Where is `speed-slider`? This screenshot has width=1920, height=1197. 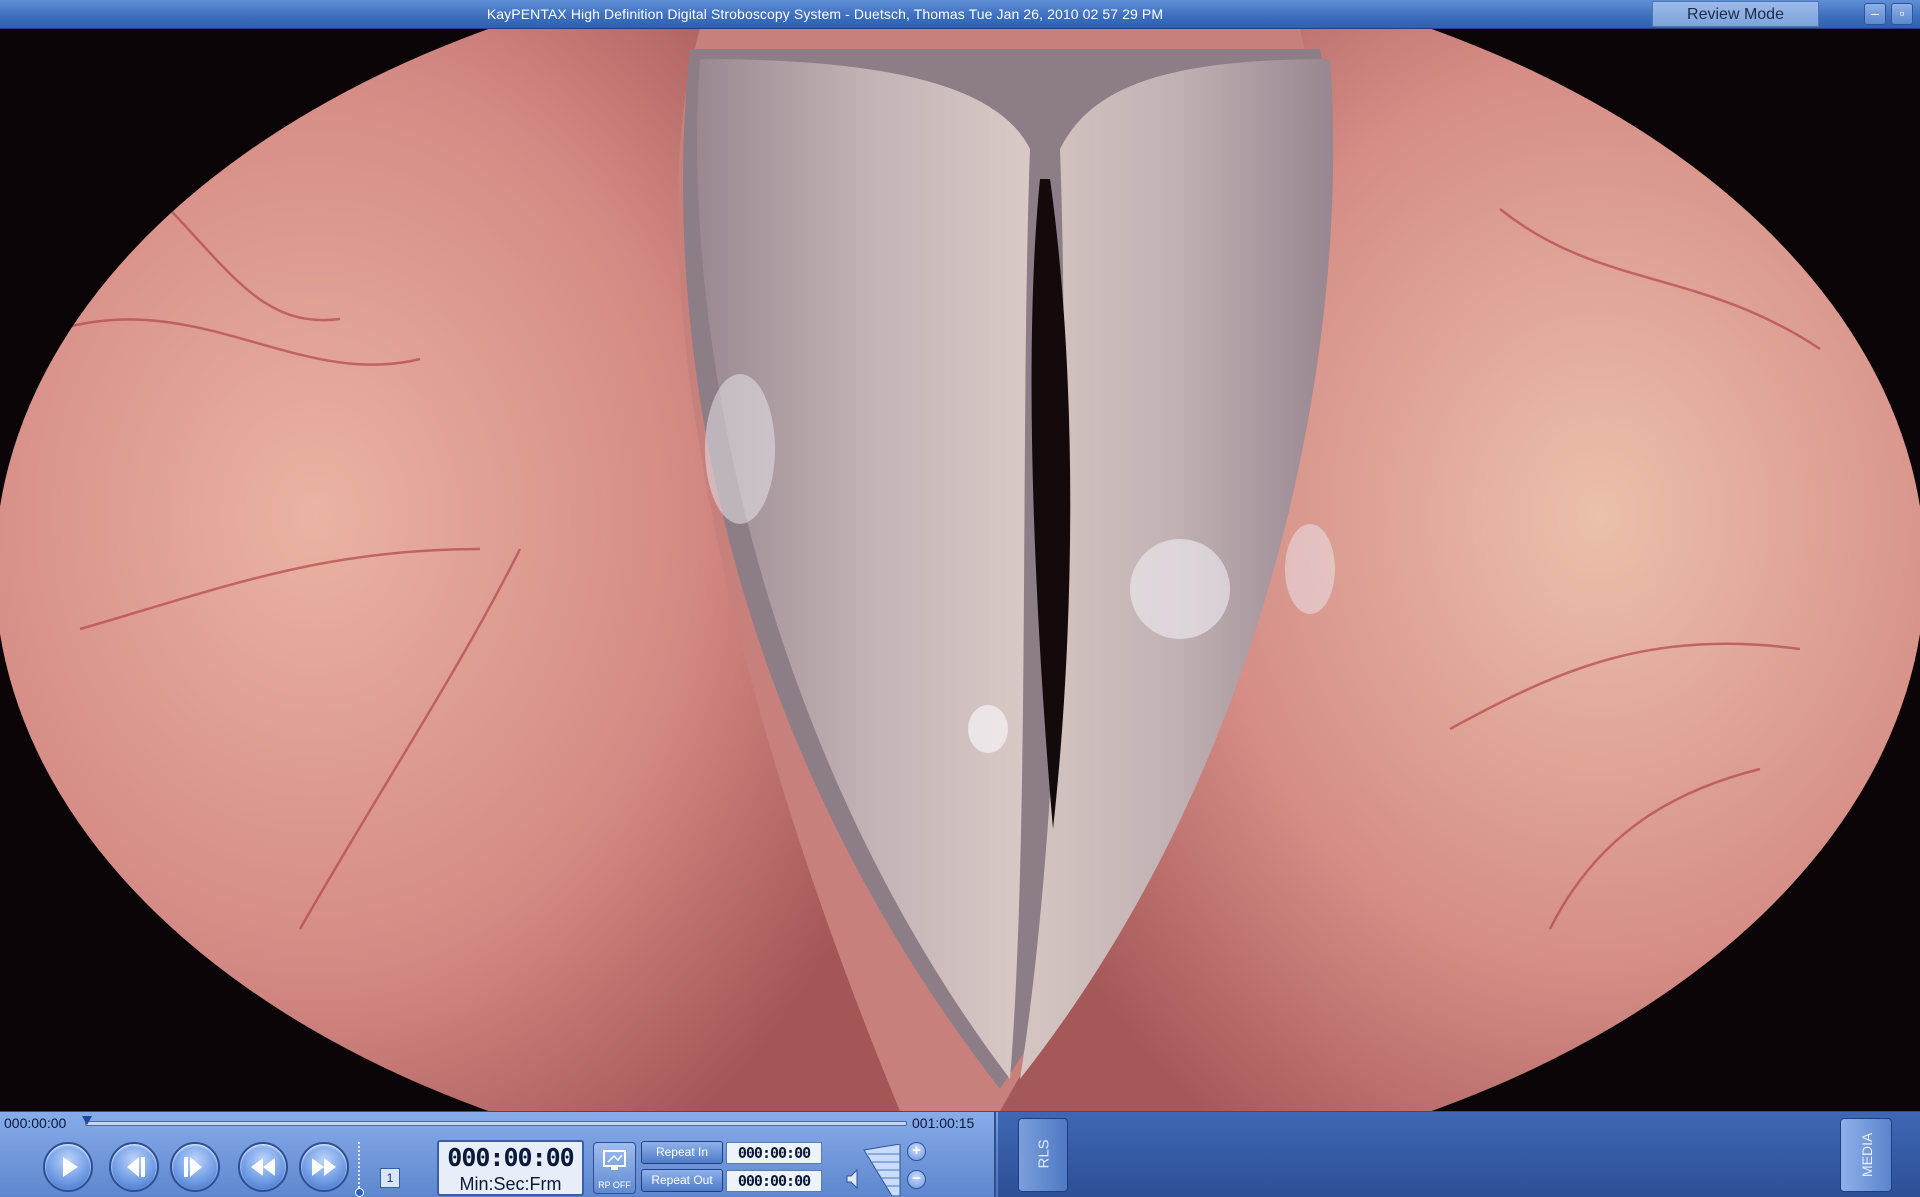
speed-slider is located at coordinates (361, 1167).